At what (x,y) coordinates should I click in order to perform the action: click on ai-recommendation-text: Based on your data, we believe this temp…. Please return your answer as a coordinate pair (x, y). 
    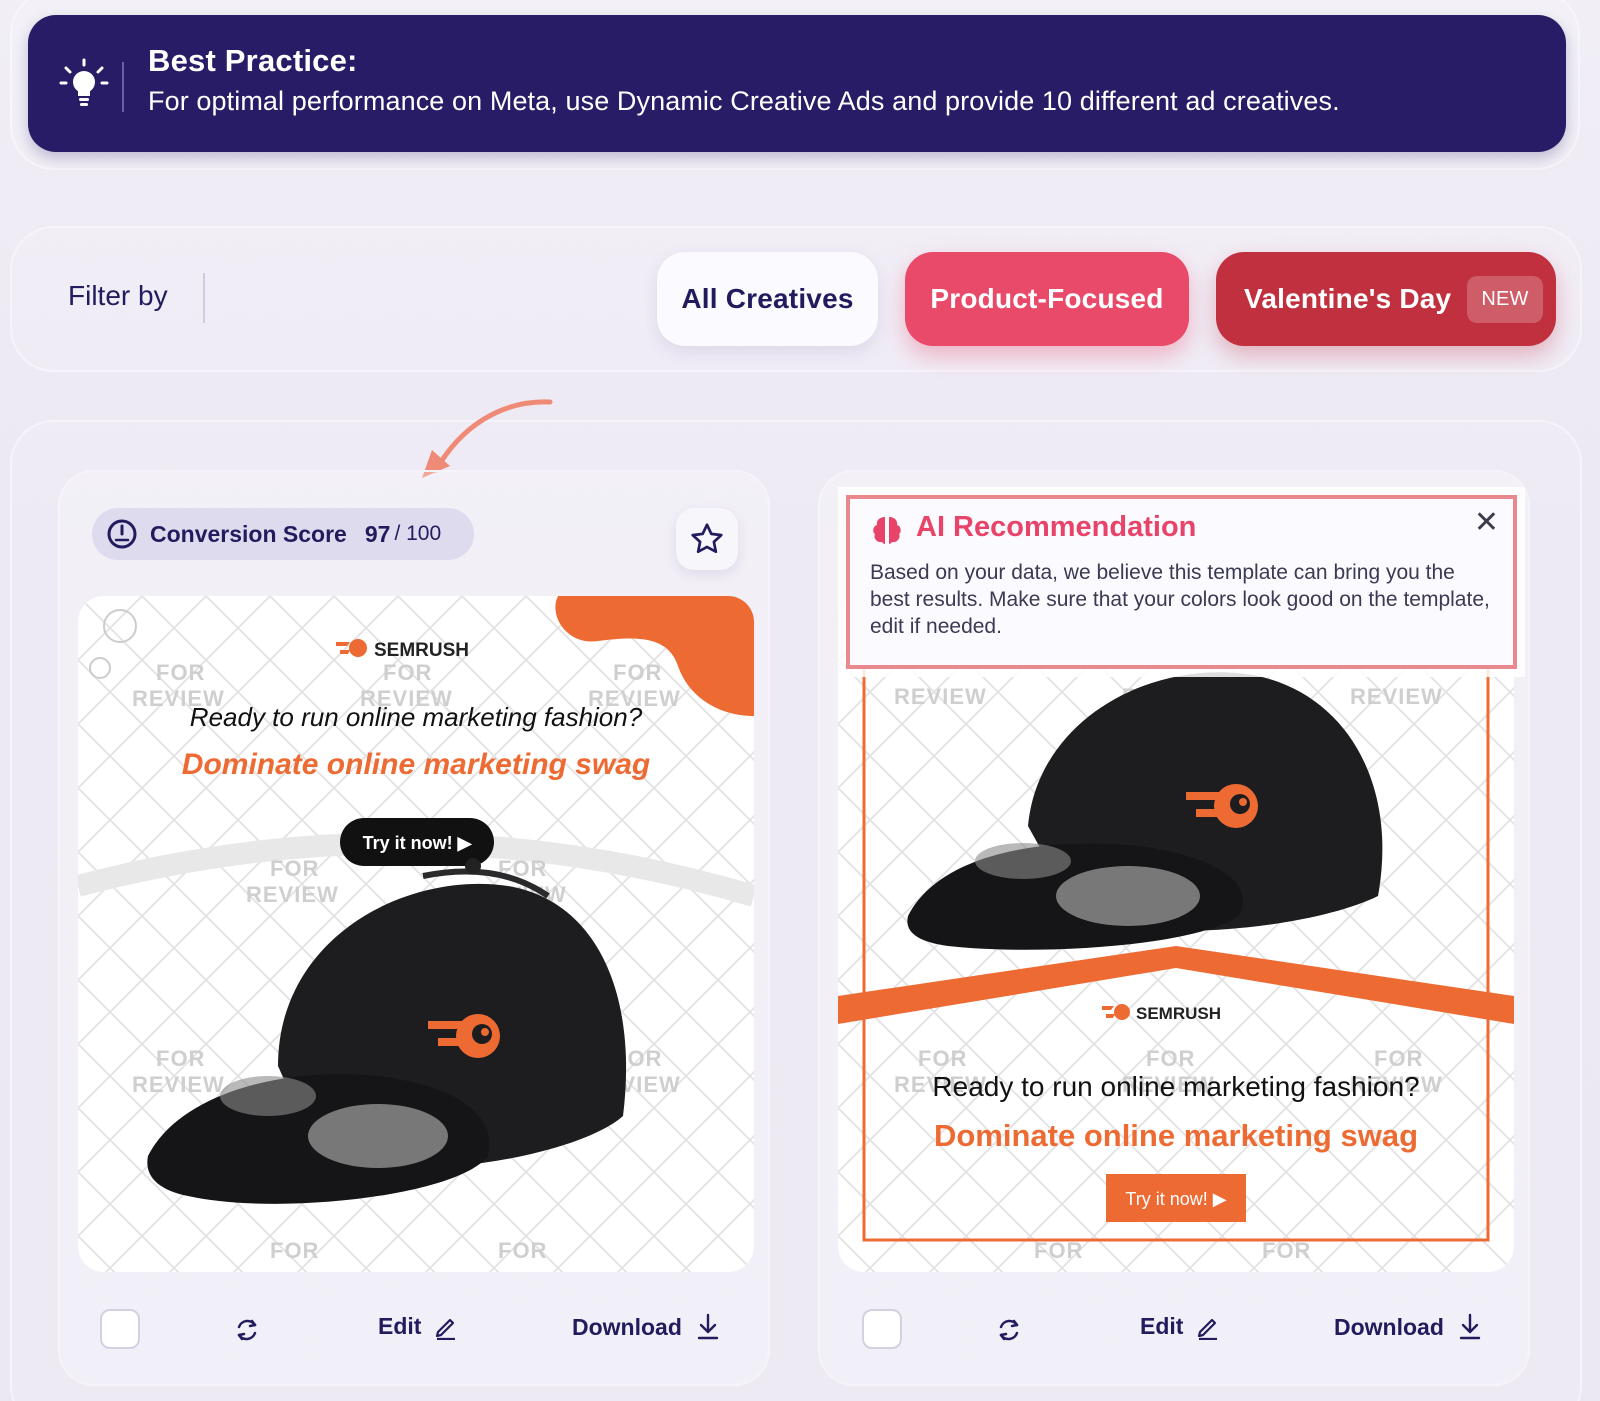
    Looking at the image, I should click on (1180, 599).